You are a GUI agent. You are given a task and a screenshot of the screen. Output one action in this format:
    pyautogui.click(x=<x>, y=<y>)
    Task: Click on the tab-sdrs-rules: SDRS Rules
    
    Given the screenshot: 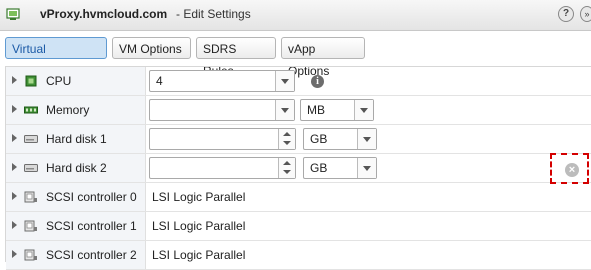 What is the action you would take?
    pyautogui.click(x=236, y=57)
    